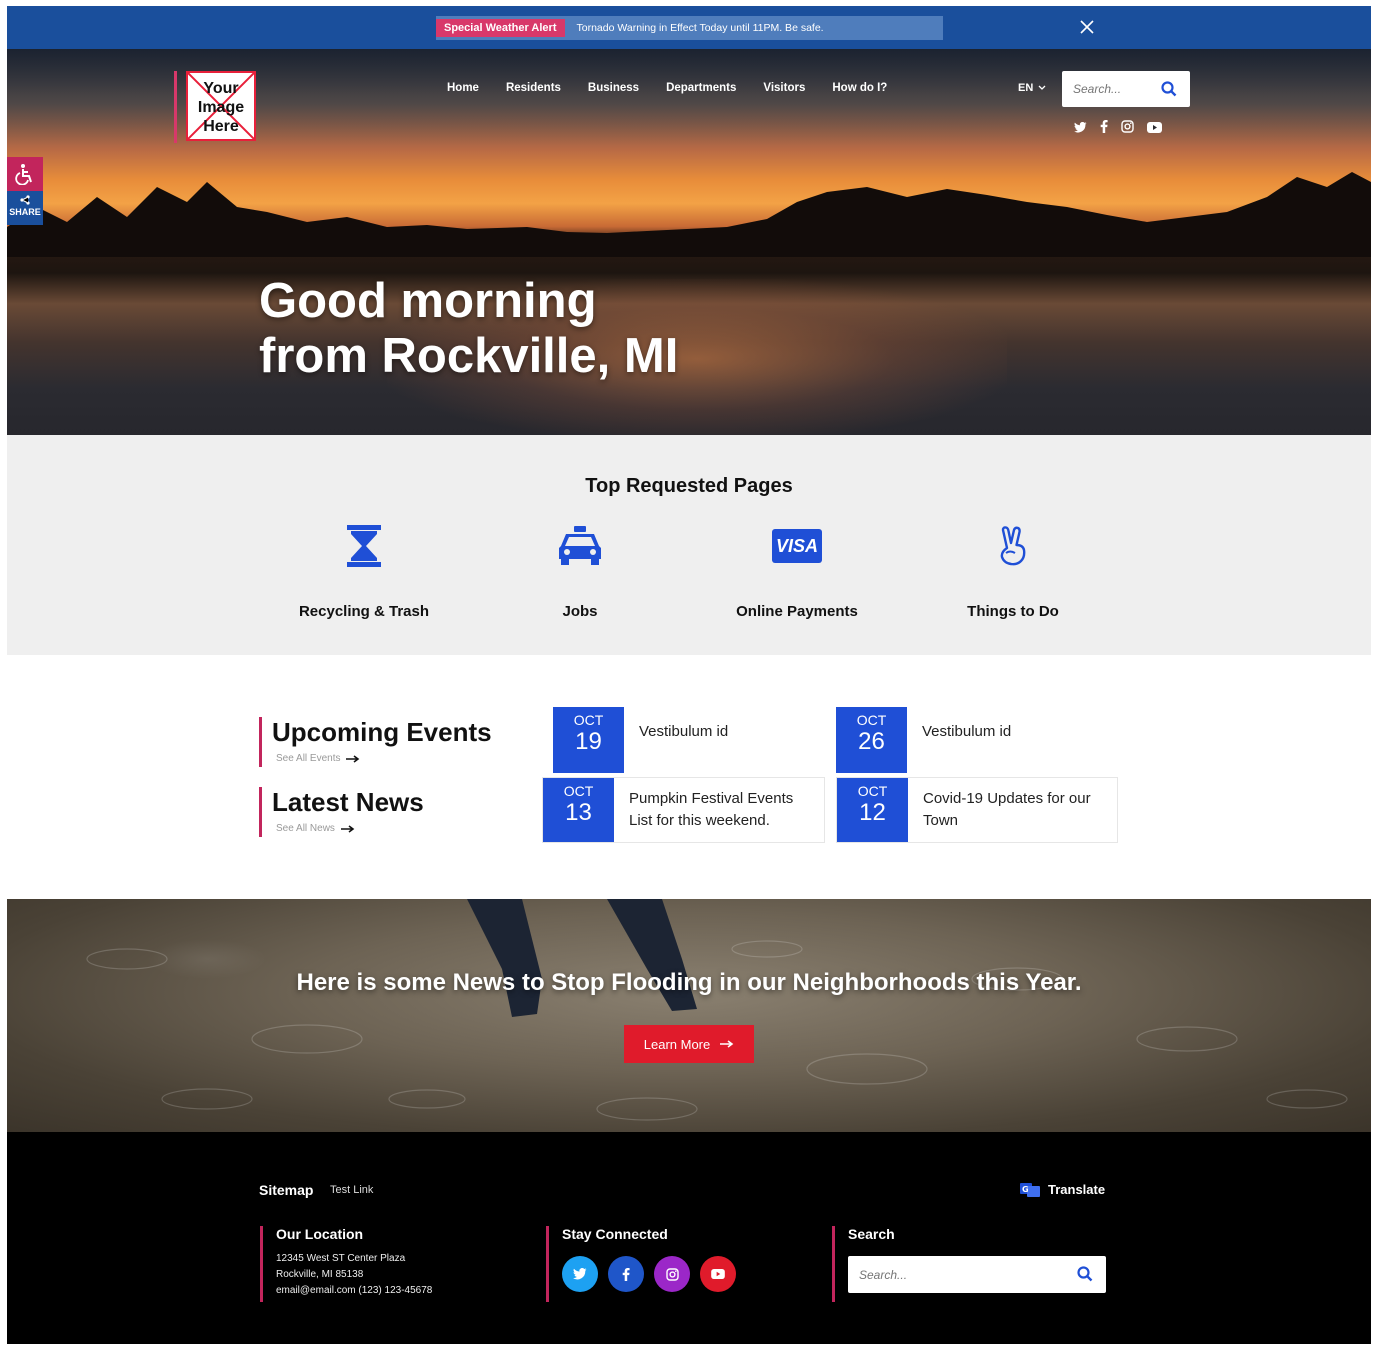  Describe the element at coordinates (1087, 27) in the screenshot. I see `close-icon` at that location.